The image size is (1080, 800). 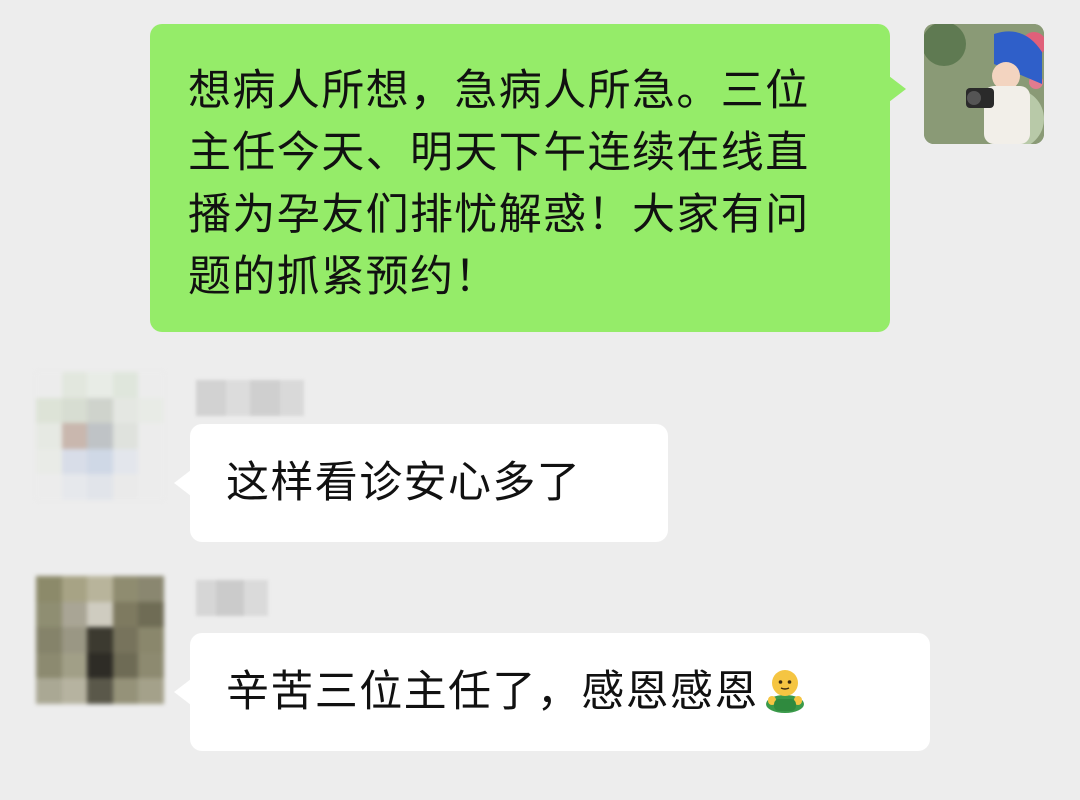 I want to click on message-bubble-other: 这样看诊安心多了, so click(x=421, y=483).